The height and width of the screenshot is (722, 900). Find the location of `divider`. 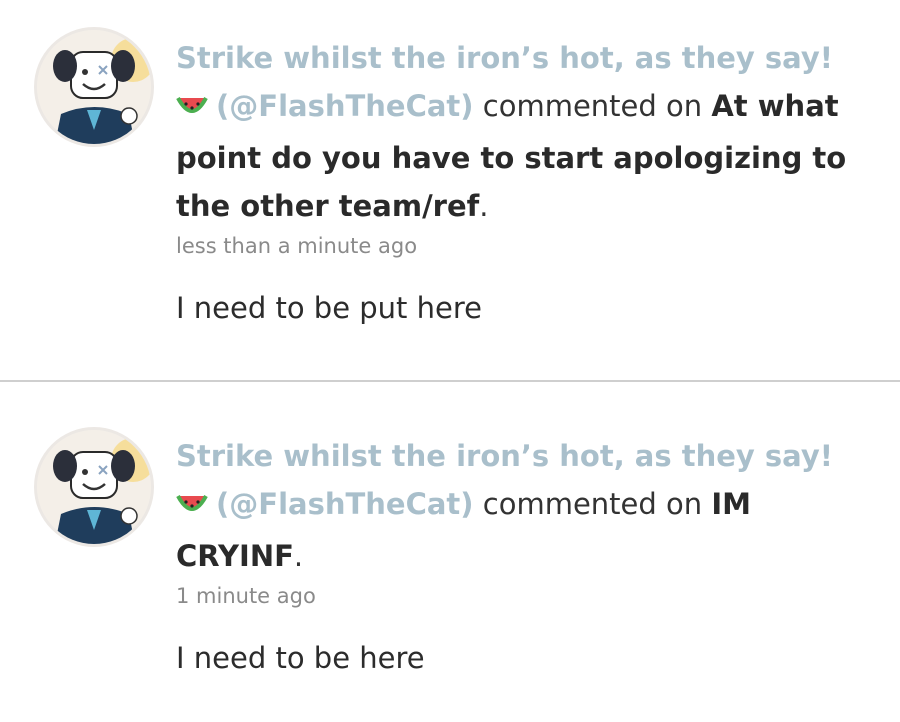

divider is located at coordinates (450, 381).